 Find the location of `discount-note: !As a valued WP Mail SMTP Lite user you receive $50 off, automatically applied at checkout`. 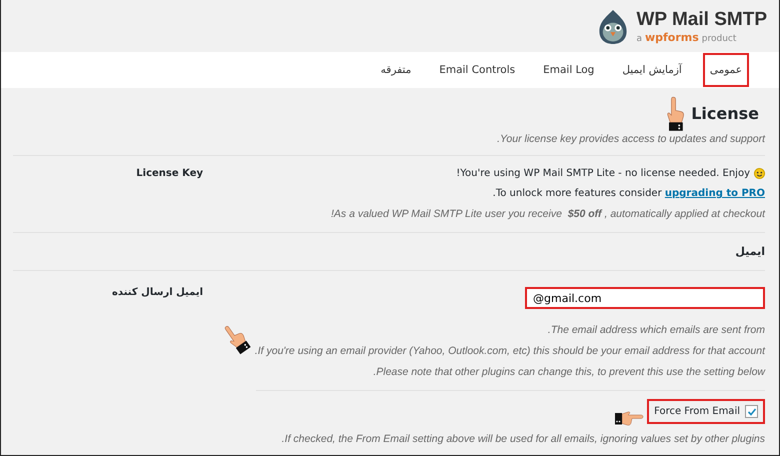

discount-note: !As a valued WP Mail SMTP Lite user you receive $50 off, automatically applied at checkout is located at coordinates (548, 214).